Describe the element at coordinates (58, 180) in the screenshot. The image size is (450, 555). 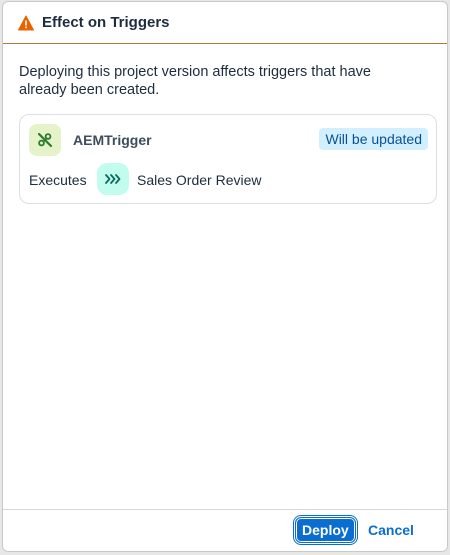
I see `executes-label: Executes` at that location.